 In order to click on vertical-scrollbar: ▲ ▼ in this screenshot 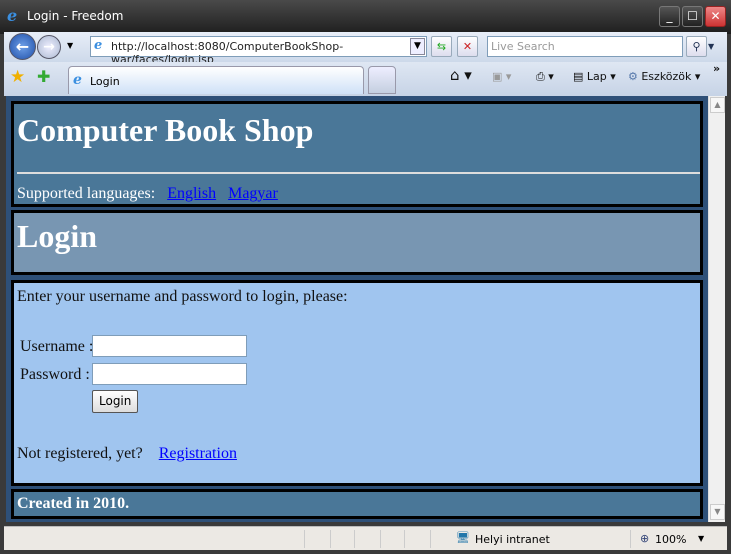, I will do `click(716, 309)`.